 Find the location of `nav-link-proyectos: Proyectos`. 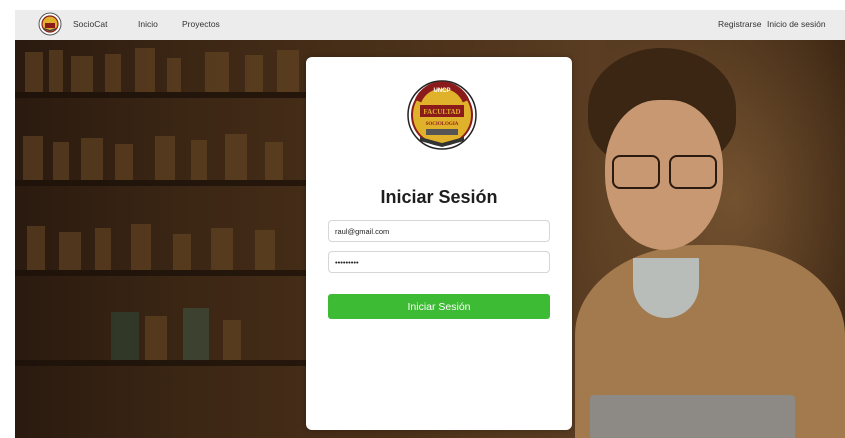

nav-link-proyectos: Proyectos is located at coordinates (201, 24).